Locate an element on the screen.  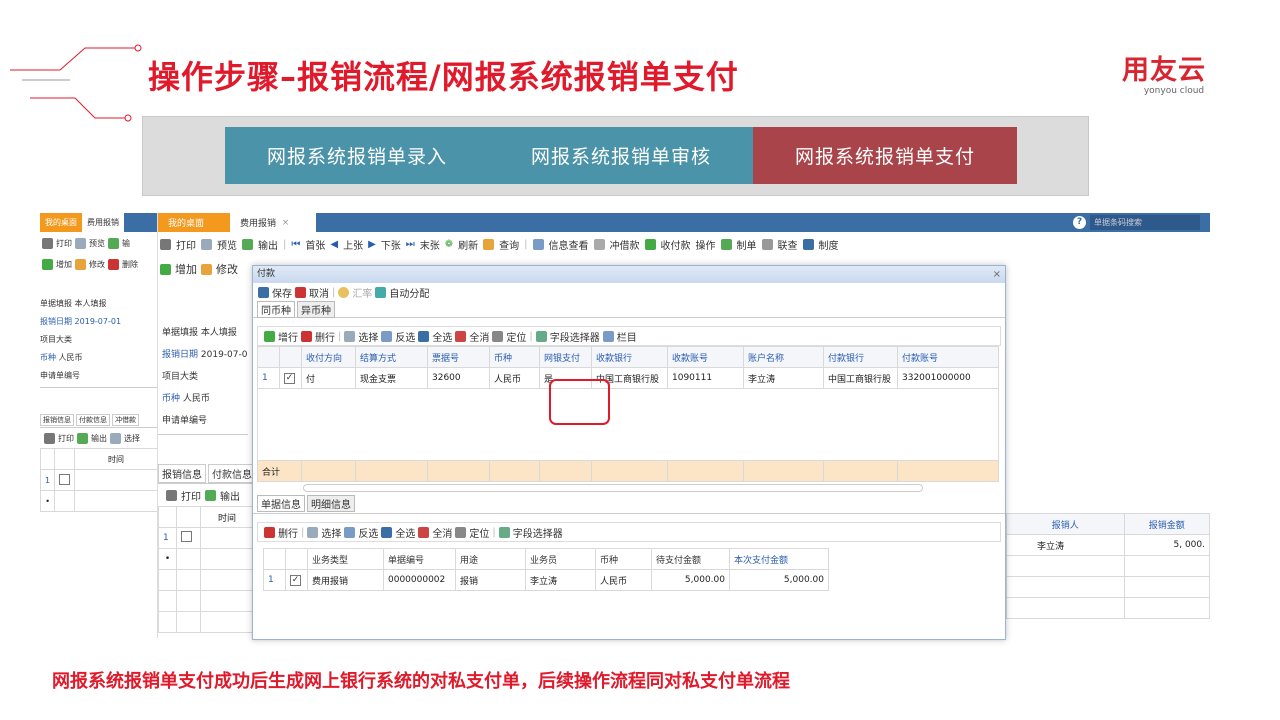
refresh-button: 刷新 is located at coordinates (468, 244).